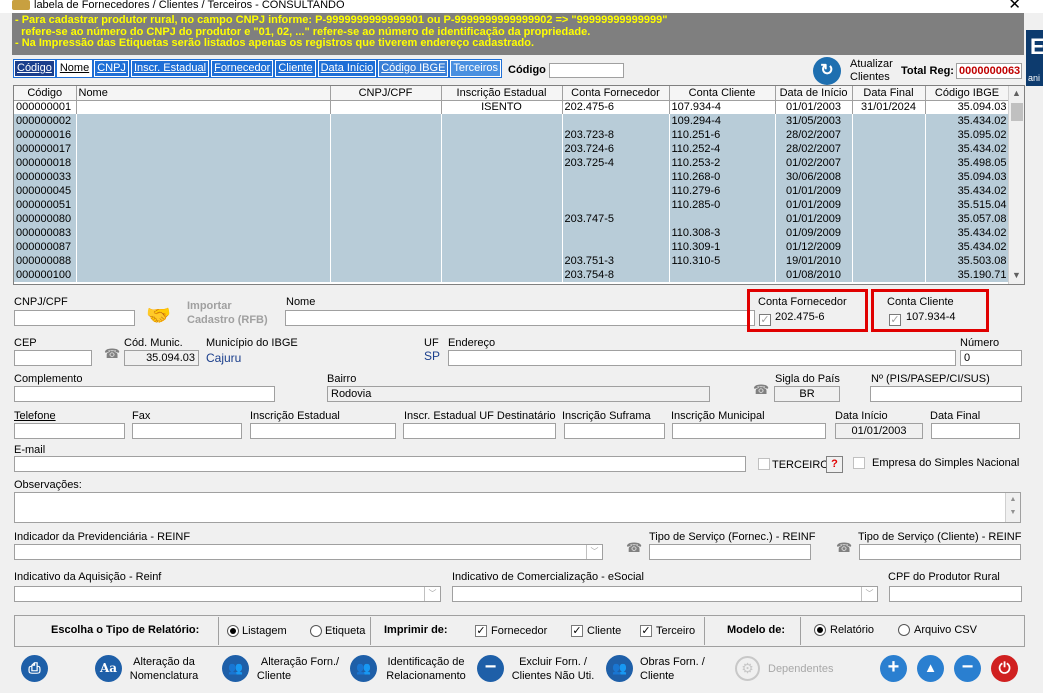 This screenshot has width=1043, height=693. I want to click on complemento-field, so click(144, 394).